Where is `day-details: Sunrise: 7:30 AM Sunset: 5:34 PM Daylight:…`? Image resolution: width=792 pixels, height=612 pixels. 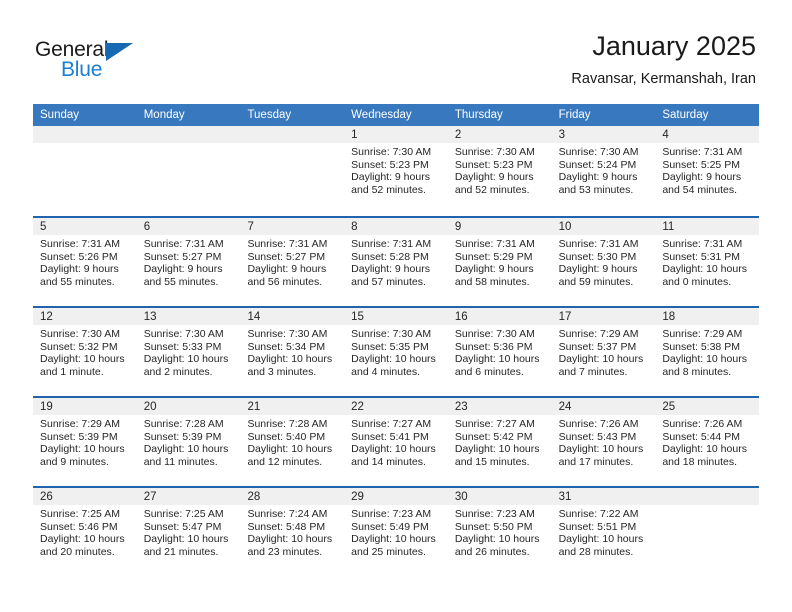
day-details: Sunrise: 7:30 AM Sunset: 5:34 PM Daylight:… is located at coordinates (292, 351).